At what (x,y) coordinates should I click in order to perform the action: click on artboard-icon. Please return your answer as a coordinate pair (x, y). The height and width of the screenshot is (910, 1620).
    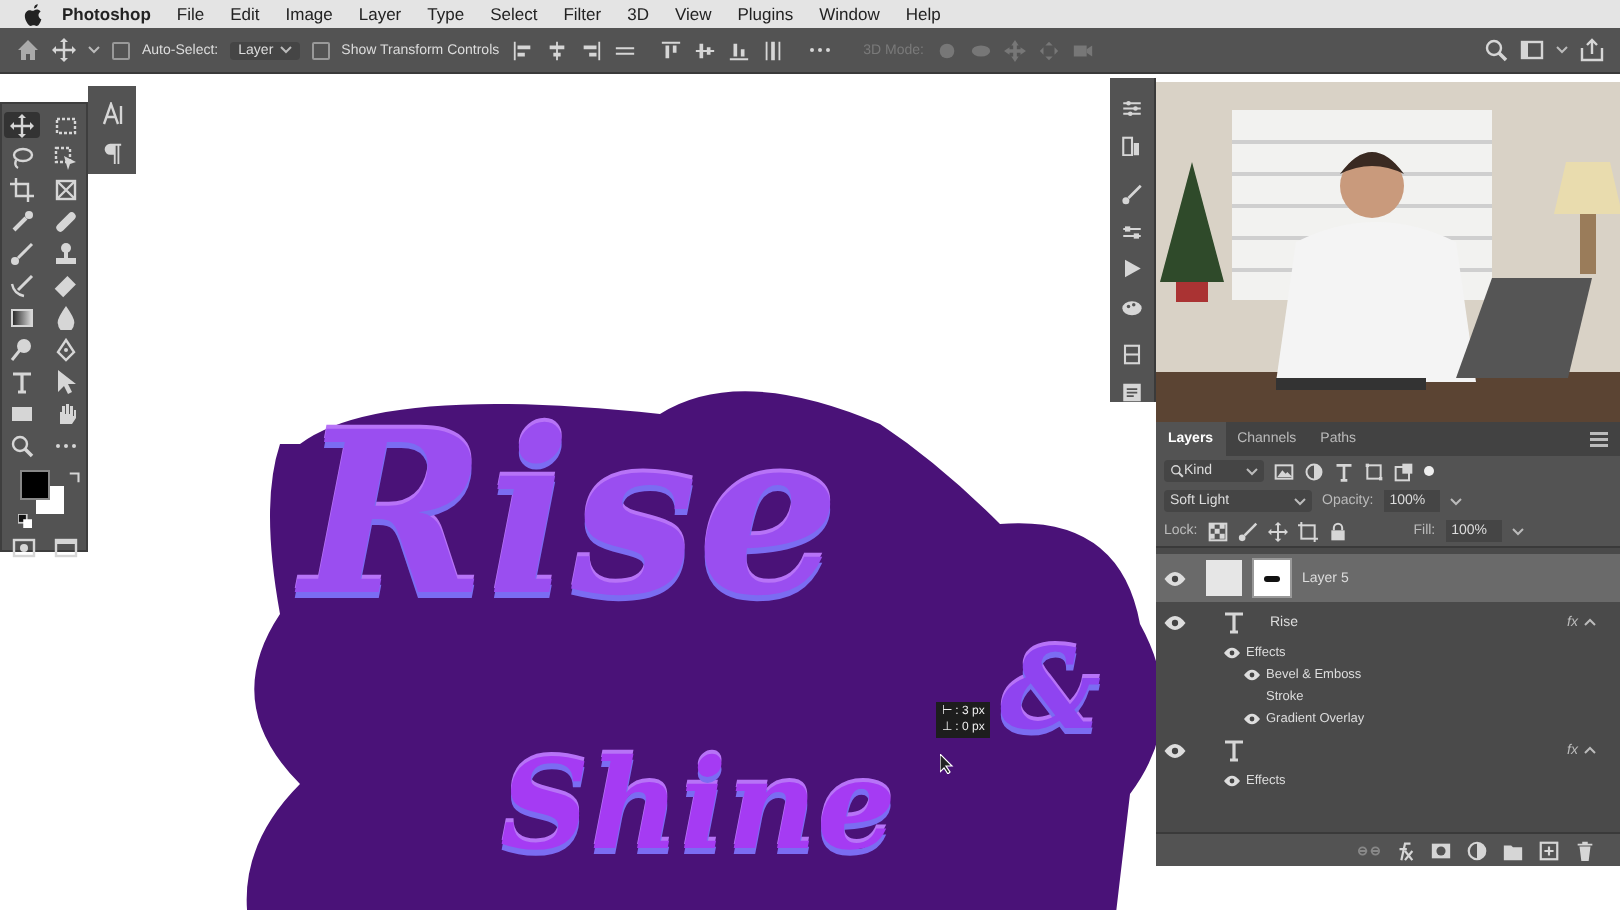
    Looking at the image, I should click on (1307, 531).